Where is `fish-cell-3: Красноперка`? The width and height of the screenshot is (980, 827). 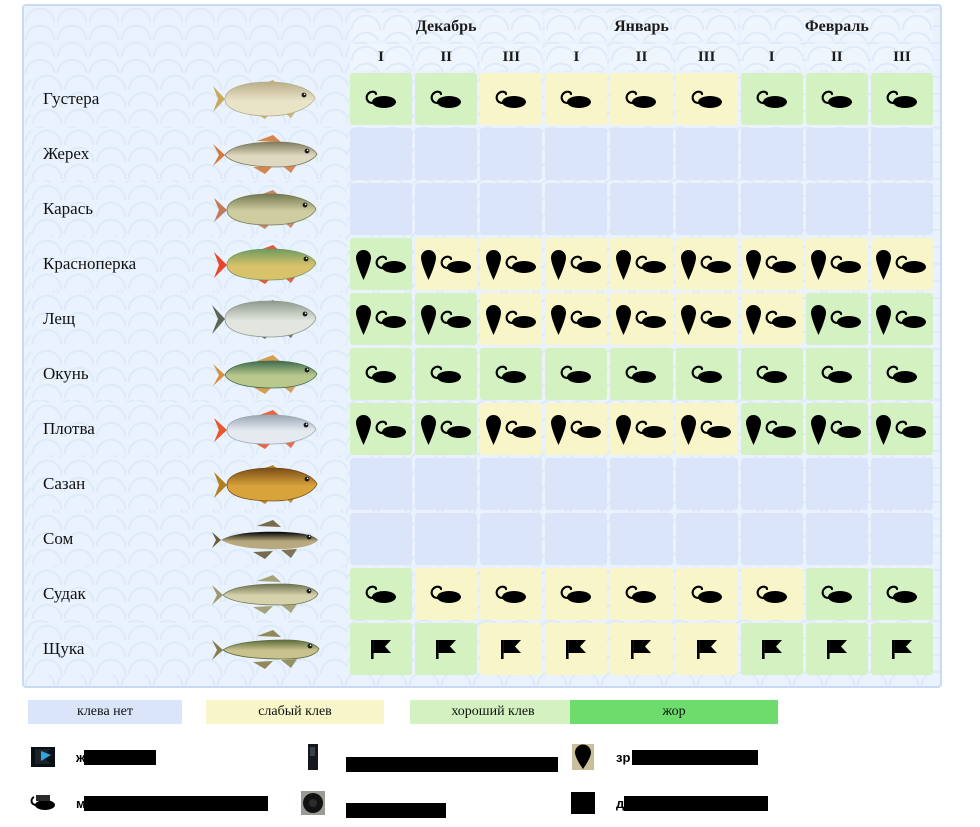 fish-cell-3: Красноперка is located at coordinates (189, 264).